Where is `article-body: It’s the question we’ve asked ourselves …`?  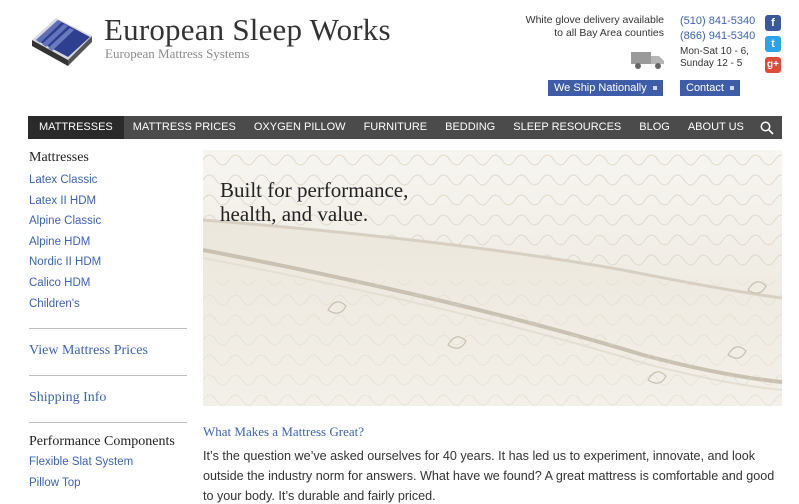
article-body: It’s the question we’ve asked ourselves … is located at coordinates (489, 476).